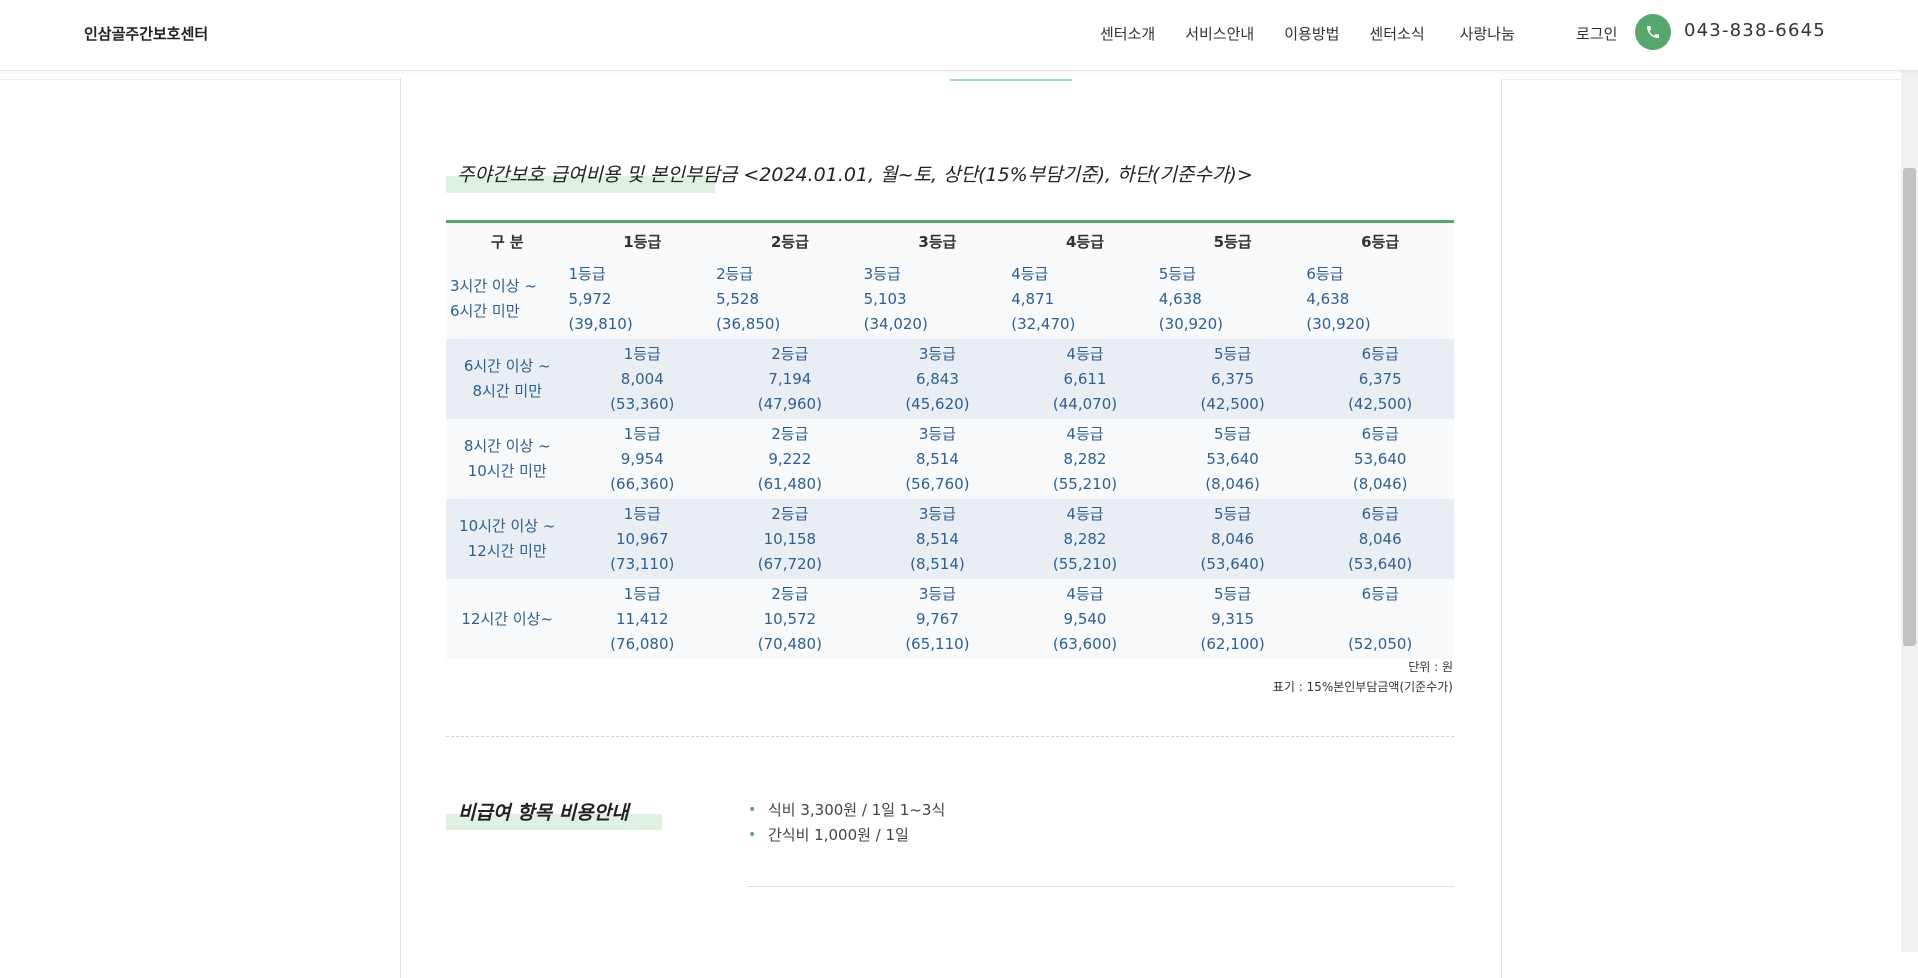 Image resolution: width=1918 pixels, height=978 pixels. I want to click on phone-icon, so click(1653, 32).